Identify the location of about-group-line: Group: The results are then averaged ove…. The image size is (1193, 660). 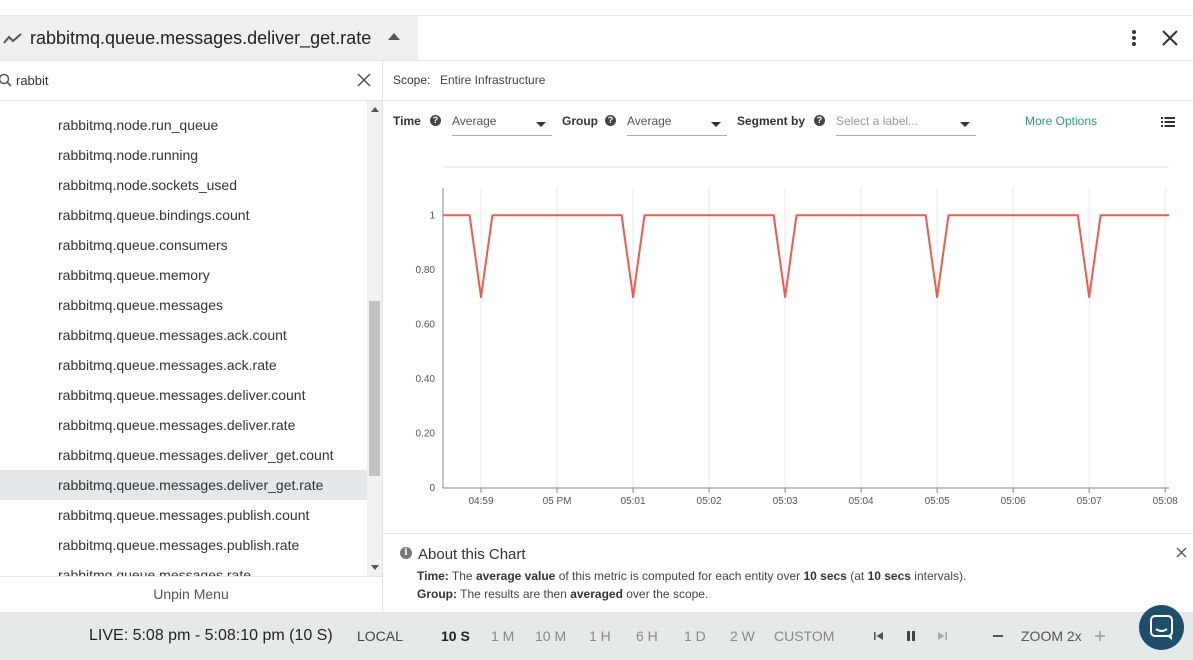
(562, 594).